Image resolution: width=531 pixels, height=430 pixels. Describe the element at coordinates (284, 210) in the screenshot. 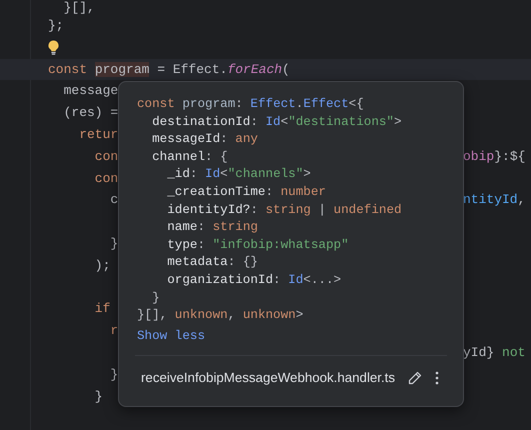

I see `code-text: identityId?: string | undefined` at that location.